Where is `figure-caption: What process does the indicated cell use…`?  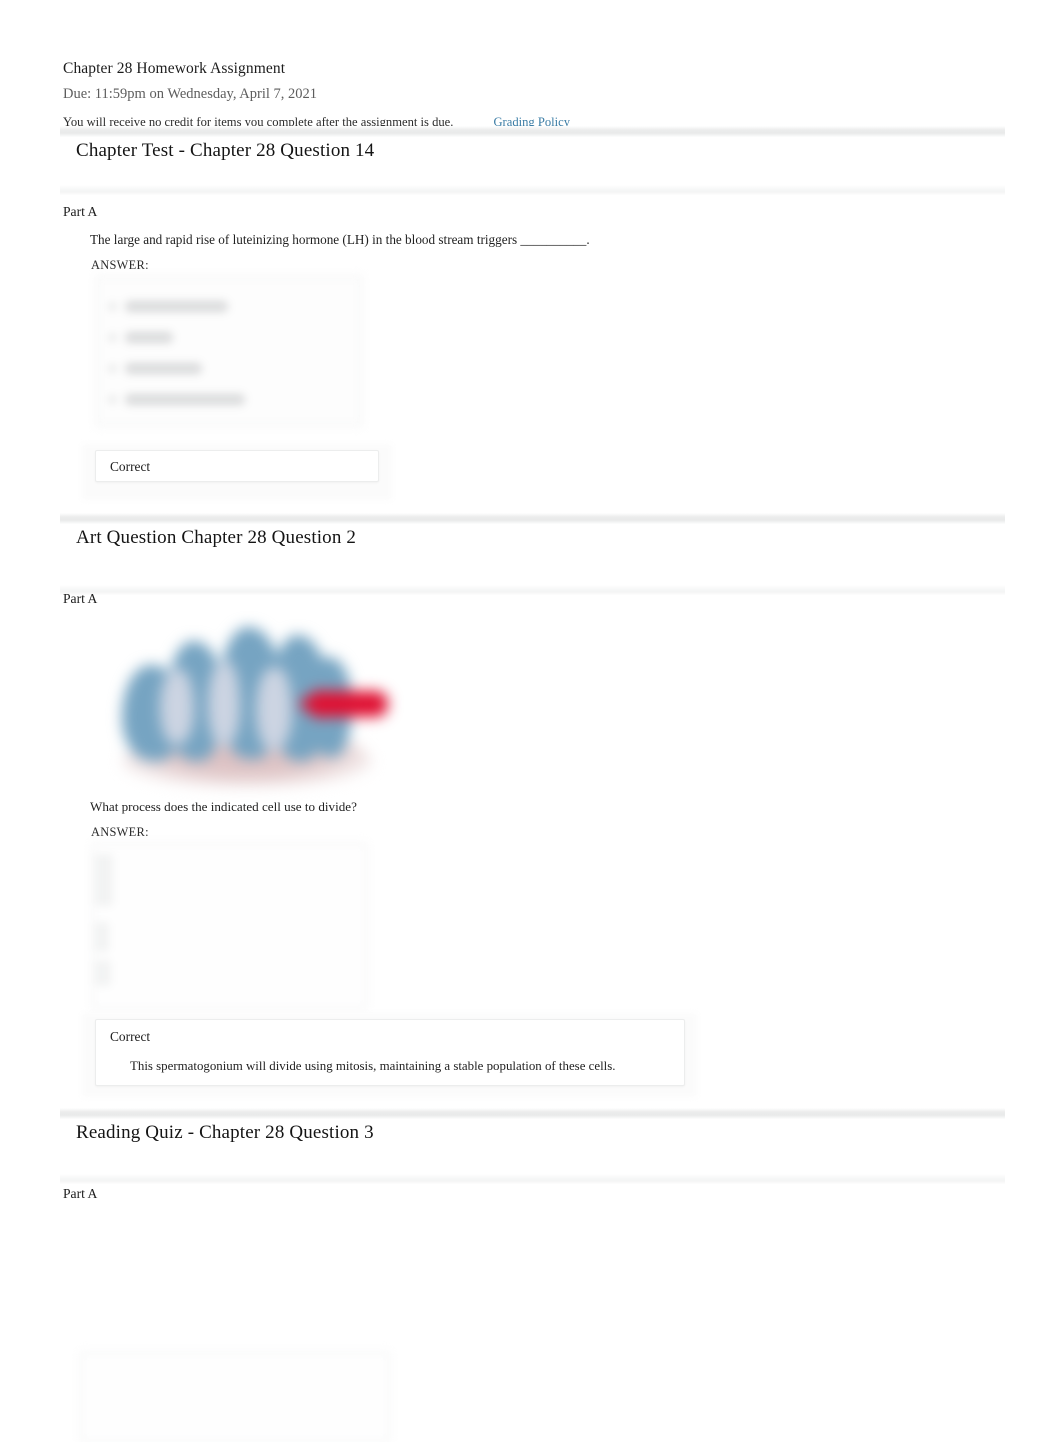
figure-caption: What process does the indicated cell use… is located at coordinates (223, 806).